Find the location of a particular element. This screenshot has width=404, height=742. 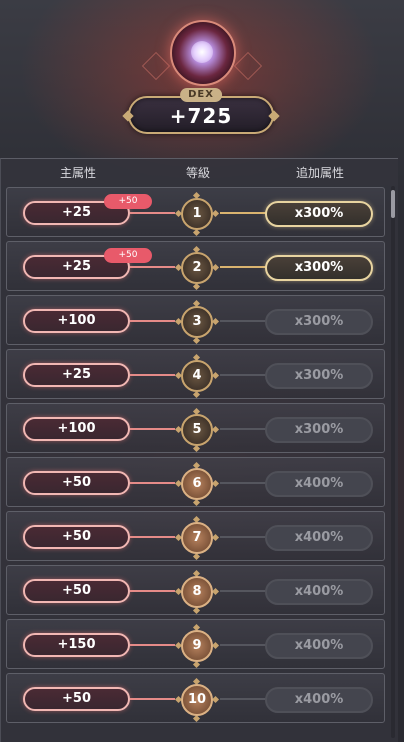

level-badge: 2 is located at coordinates (197, 268).